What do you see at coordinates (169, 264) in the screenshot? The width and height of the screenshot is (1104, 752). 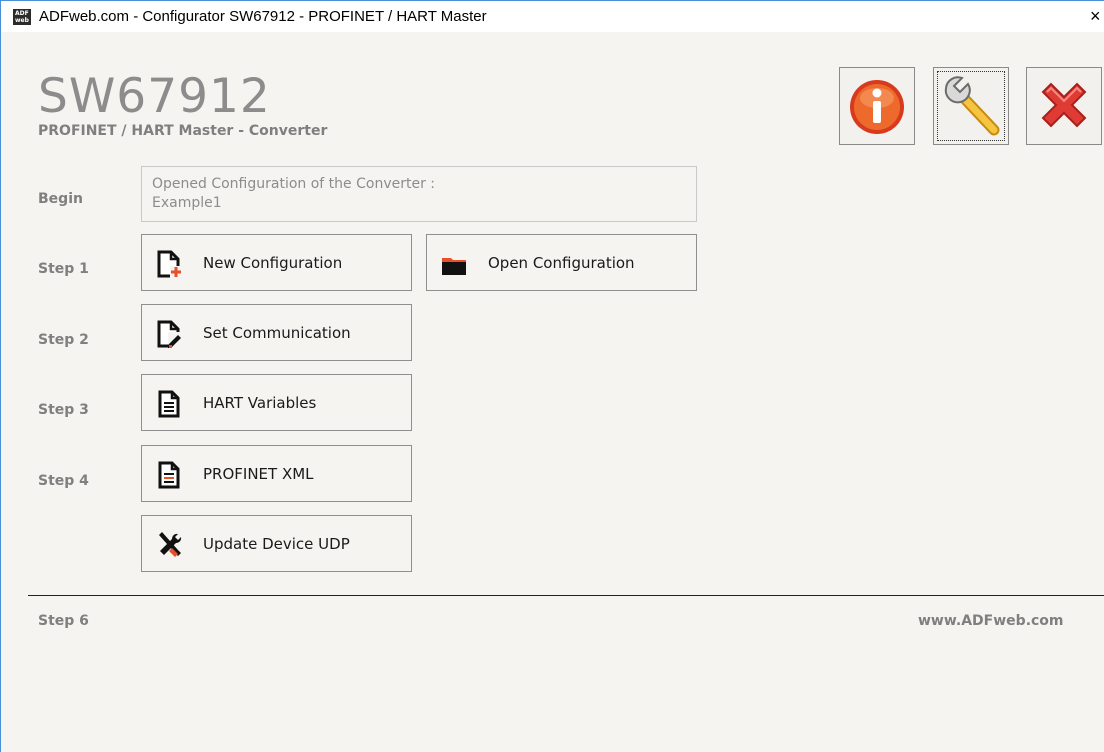 I see `new-file-icon` at bounding box center [169, 264].